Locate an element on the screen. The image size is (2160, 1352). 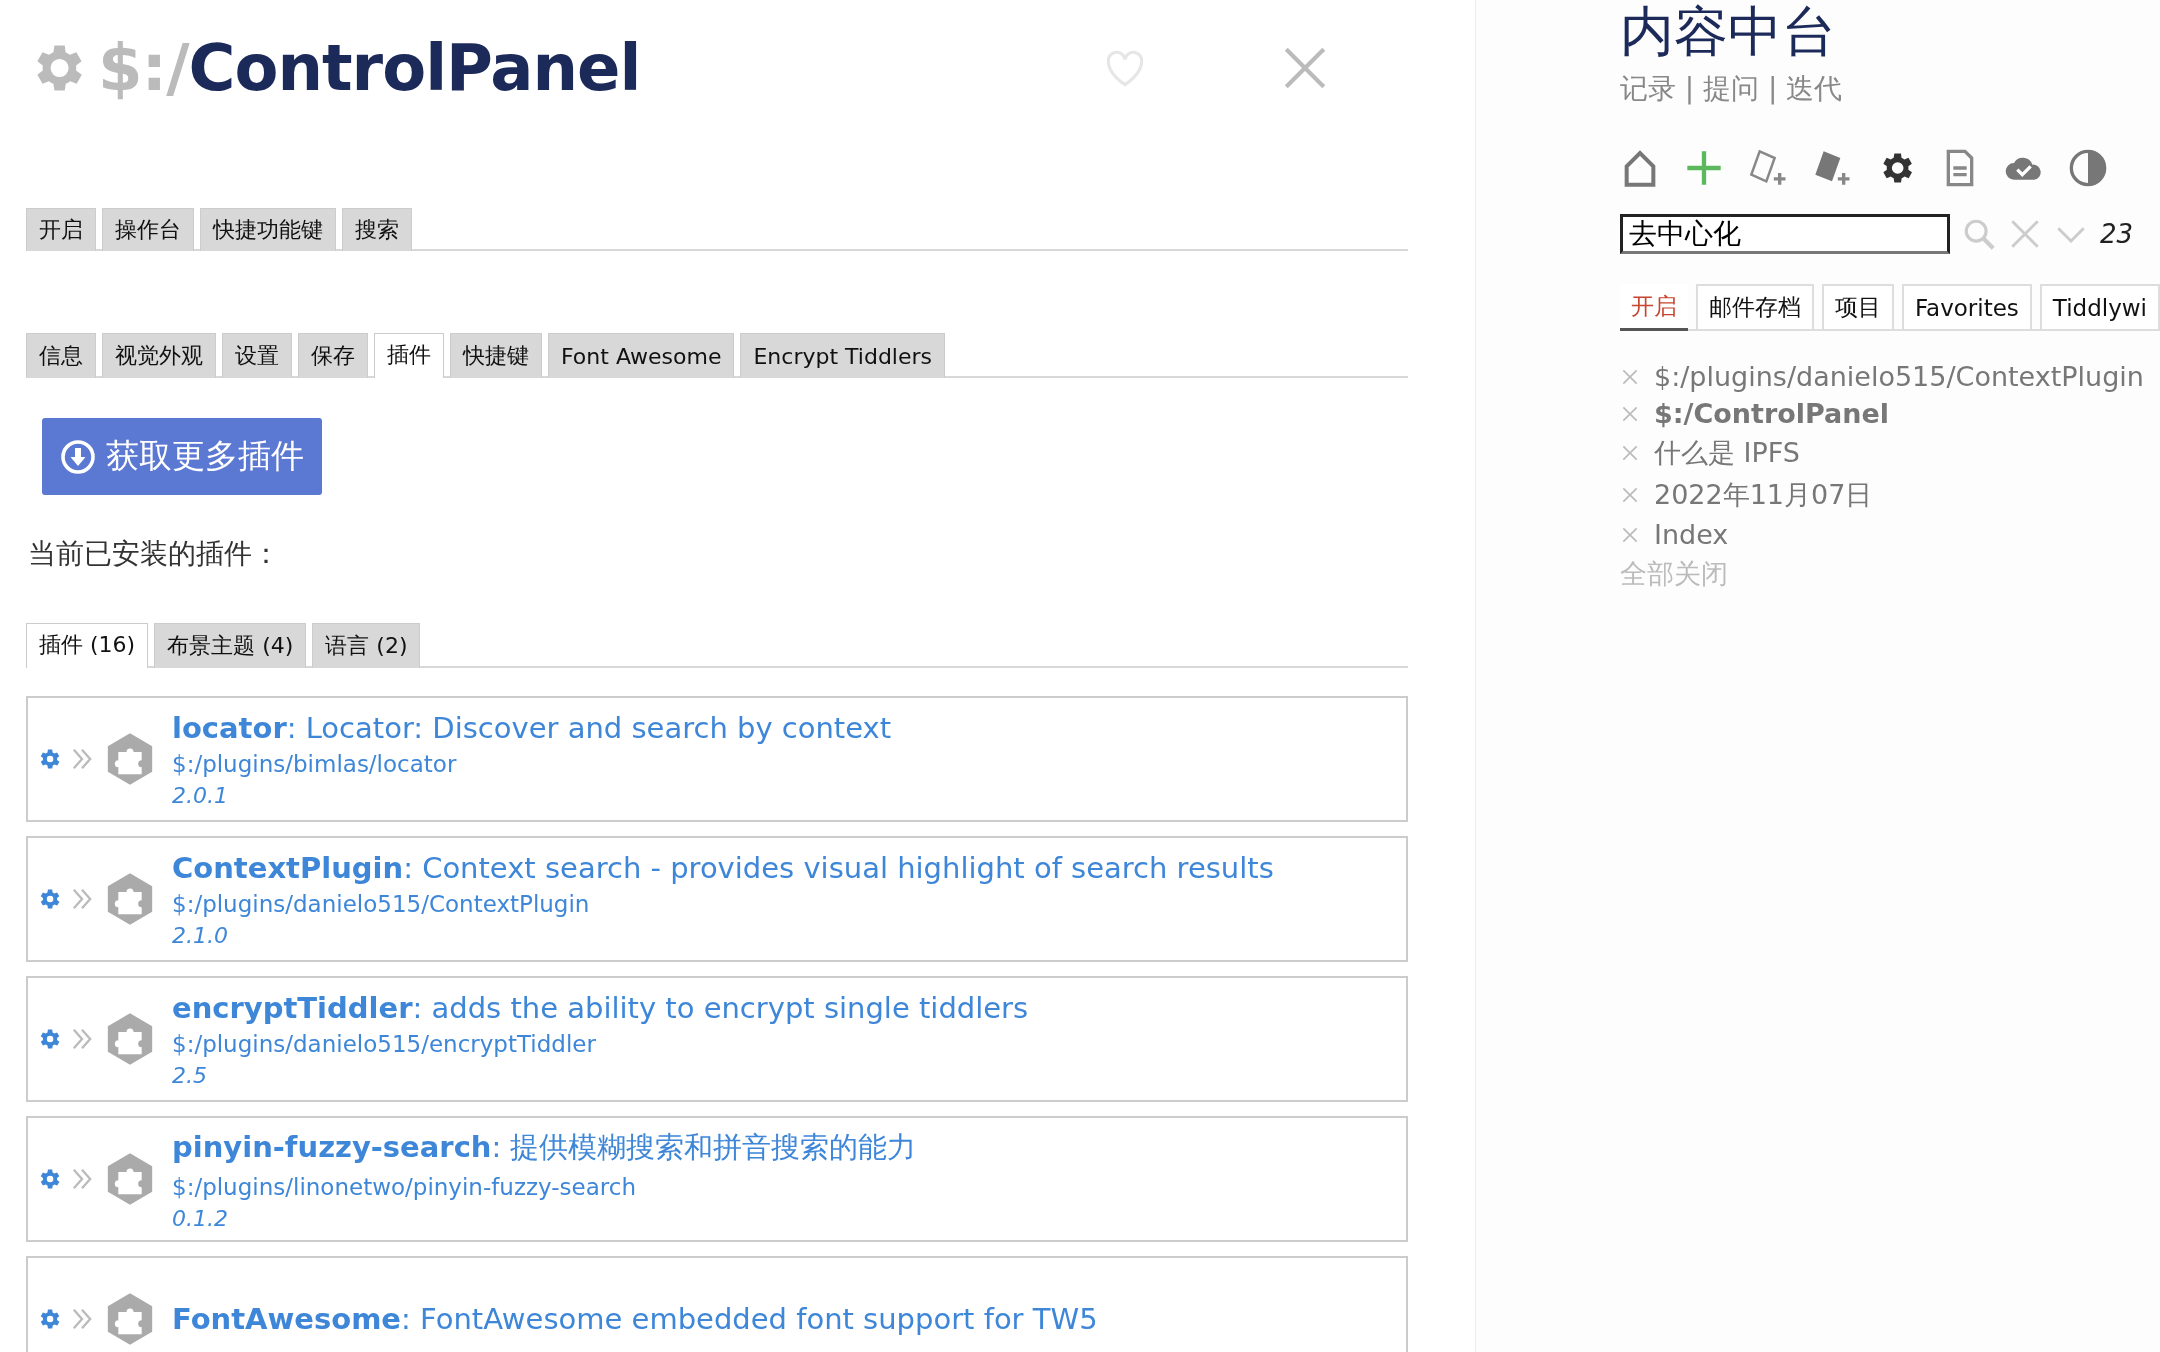
plugin-card: locator: Locator: Discover and search by context $:/plugins/bimlas/locator 2.0.1 is located at coordinates (717, 759).